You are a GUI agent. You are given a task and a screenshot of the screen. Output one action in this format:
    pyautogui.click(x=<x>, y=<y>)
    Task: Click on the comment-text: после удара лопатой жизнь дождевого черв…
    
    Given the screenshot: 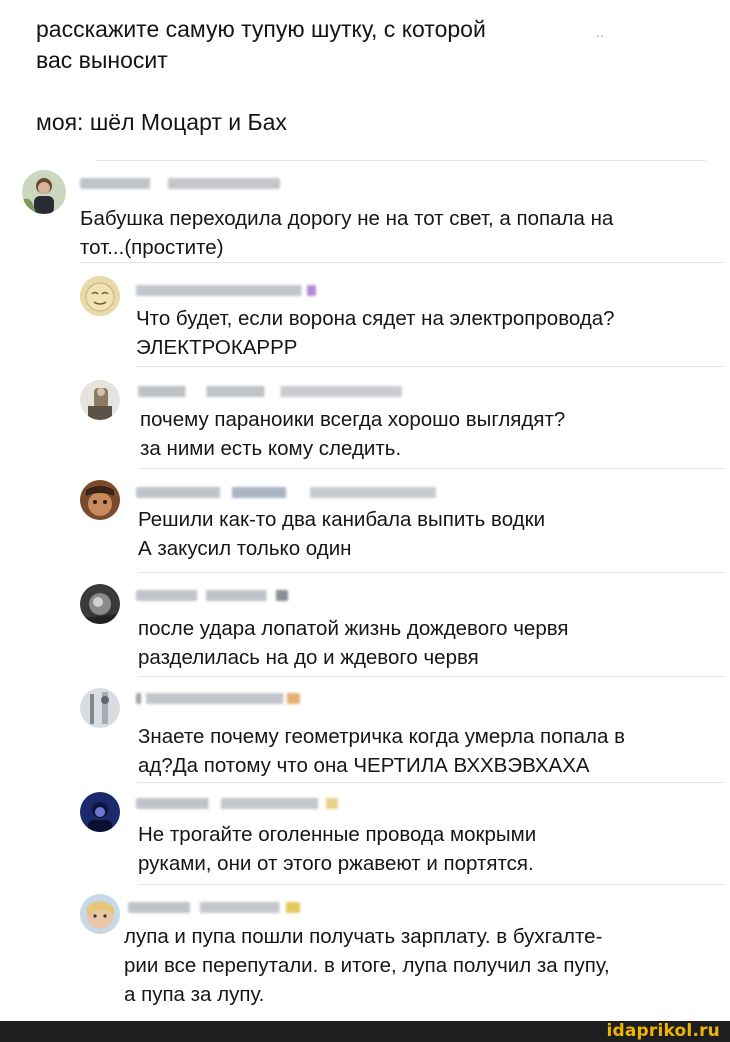 What is the action you would take?
    pyautogui.click(x=353, y=643)
    